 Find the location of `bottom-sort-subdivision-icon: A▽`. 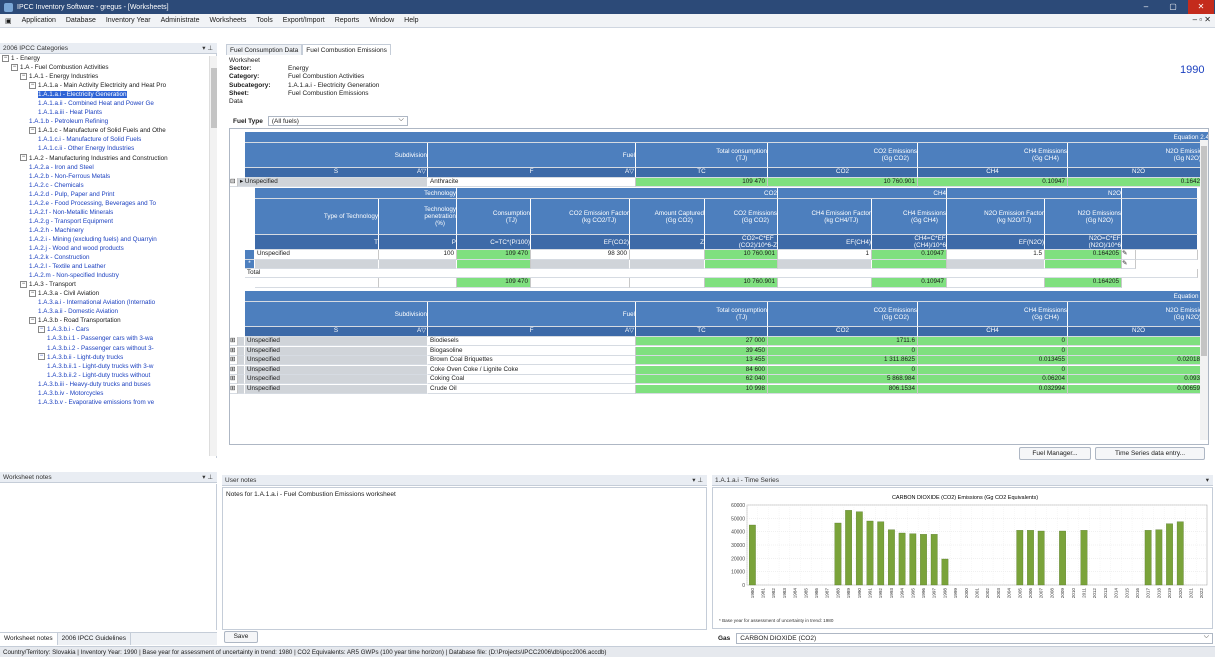

bottom-sort-subdivision-icon: A▽ is located at coordinates (414, 332).